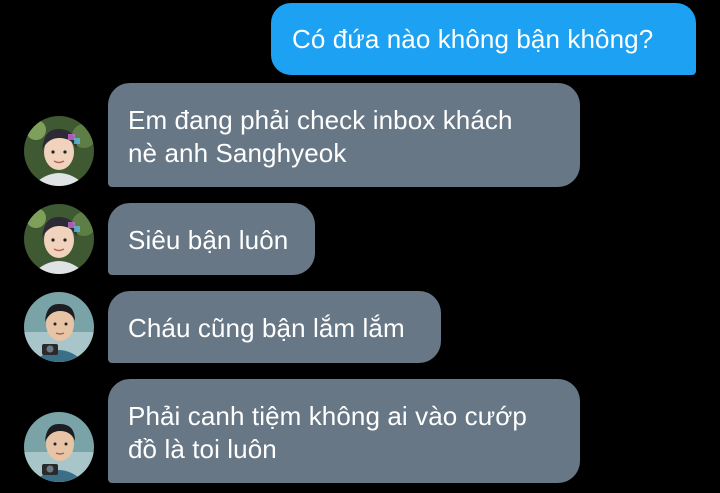  I want to click on message-text: Siêu bận luôn, so click(208, 240).